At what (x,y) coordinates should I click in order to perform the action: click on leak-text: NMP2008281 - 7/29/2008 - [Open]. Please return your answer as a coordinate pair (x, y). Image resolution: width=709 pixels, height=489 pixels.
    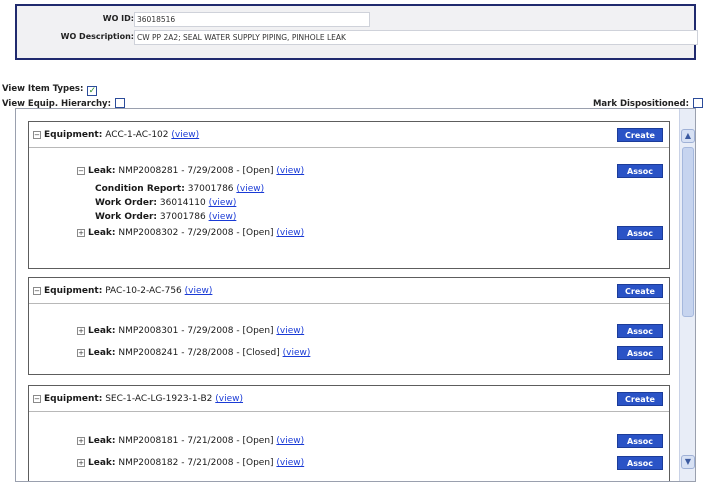
    Looking at the image, I should click on (196, 171).